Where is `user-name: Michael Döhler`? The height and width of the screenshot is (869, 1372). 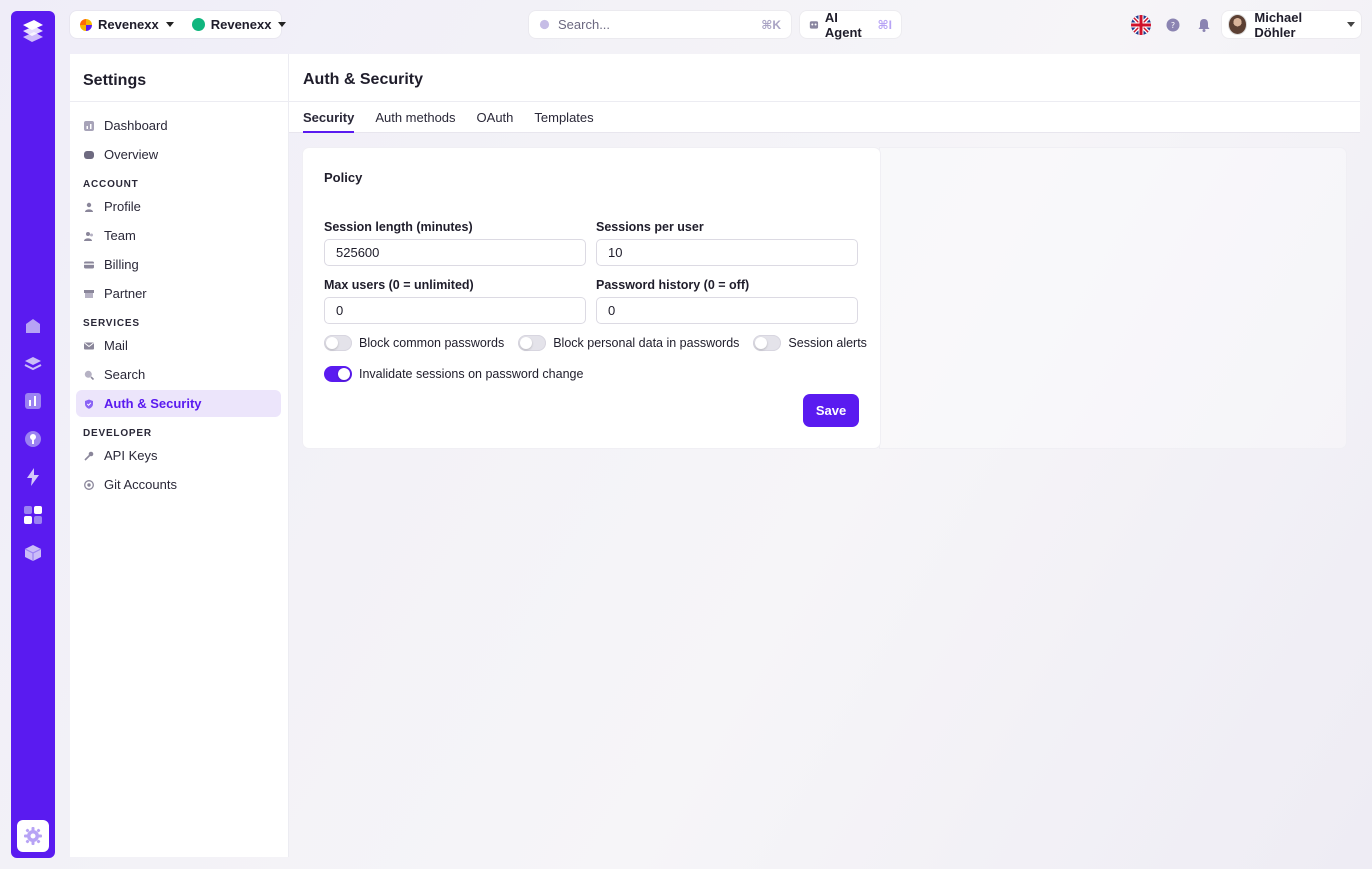
user-name: Michael Döhler is located at coordinates (1278, 24).